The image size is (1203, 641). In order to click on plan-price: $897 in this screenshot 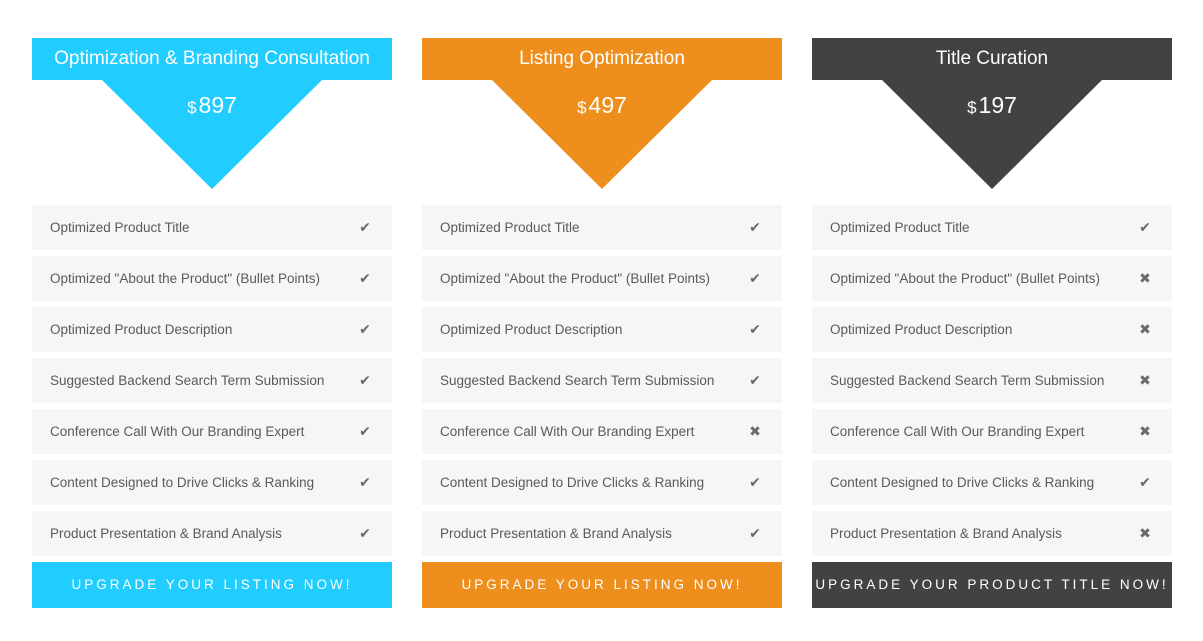, I will do `click(212, 105)`.